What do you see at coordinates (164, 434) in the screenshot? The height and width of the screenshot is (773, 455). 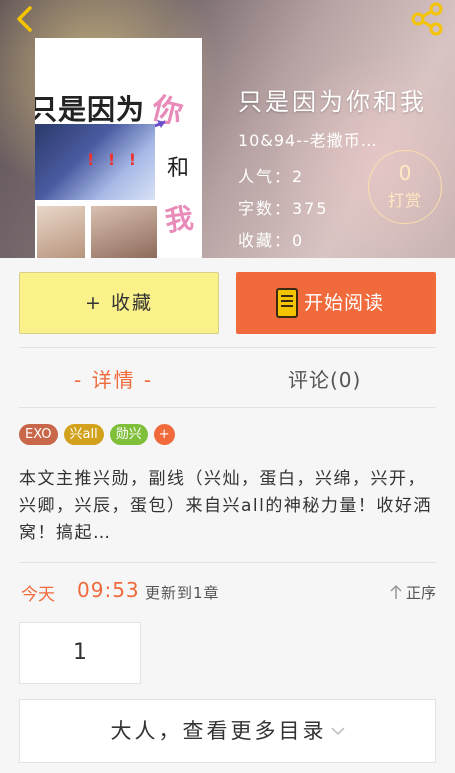 I see `add-tag-button: +` at bounding box center [164, 434].